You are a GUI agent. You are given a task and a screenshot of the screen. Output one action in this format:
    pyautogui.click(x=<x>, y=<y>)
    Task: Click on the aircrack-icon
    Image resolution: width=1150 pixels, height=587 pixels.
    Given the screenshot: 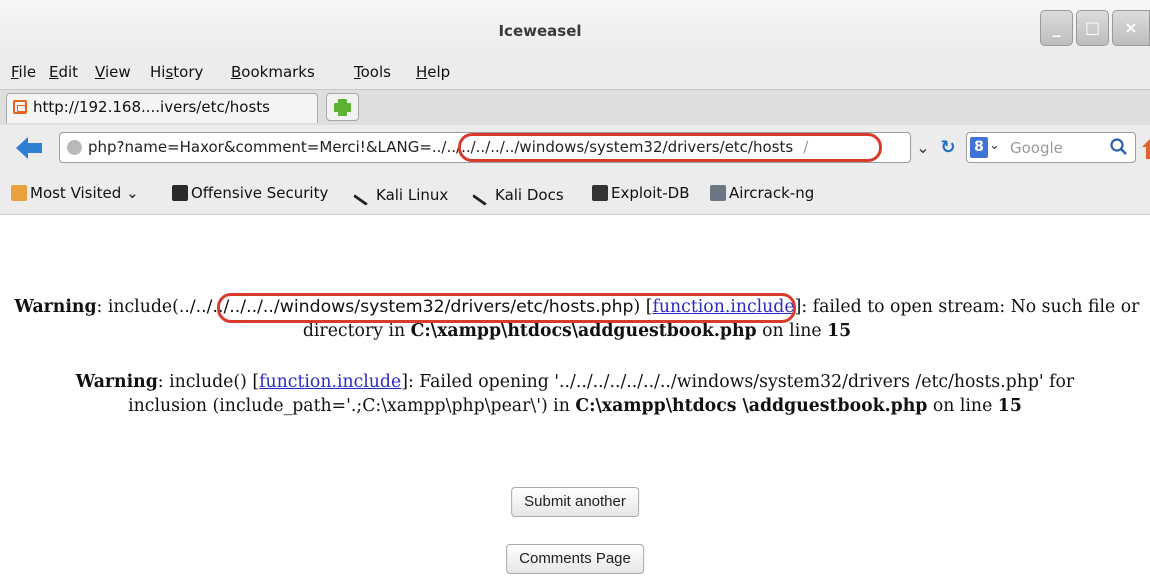 What is the action you would take?
    pyautogui.click(x=718, y=193)
    